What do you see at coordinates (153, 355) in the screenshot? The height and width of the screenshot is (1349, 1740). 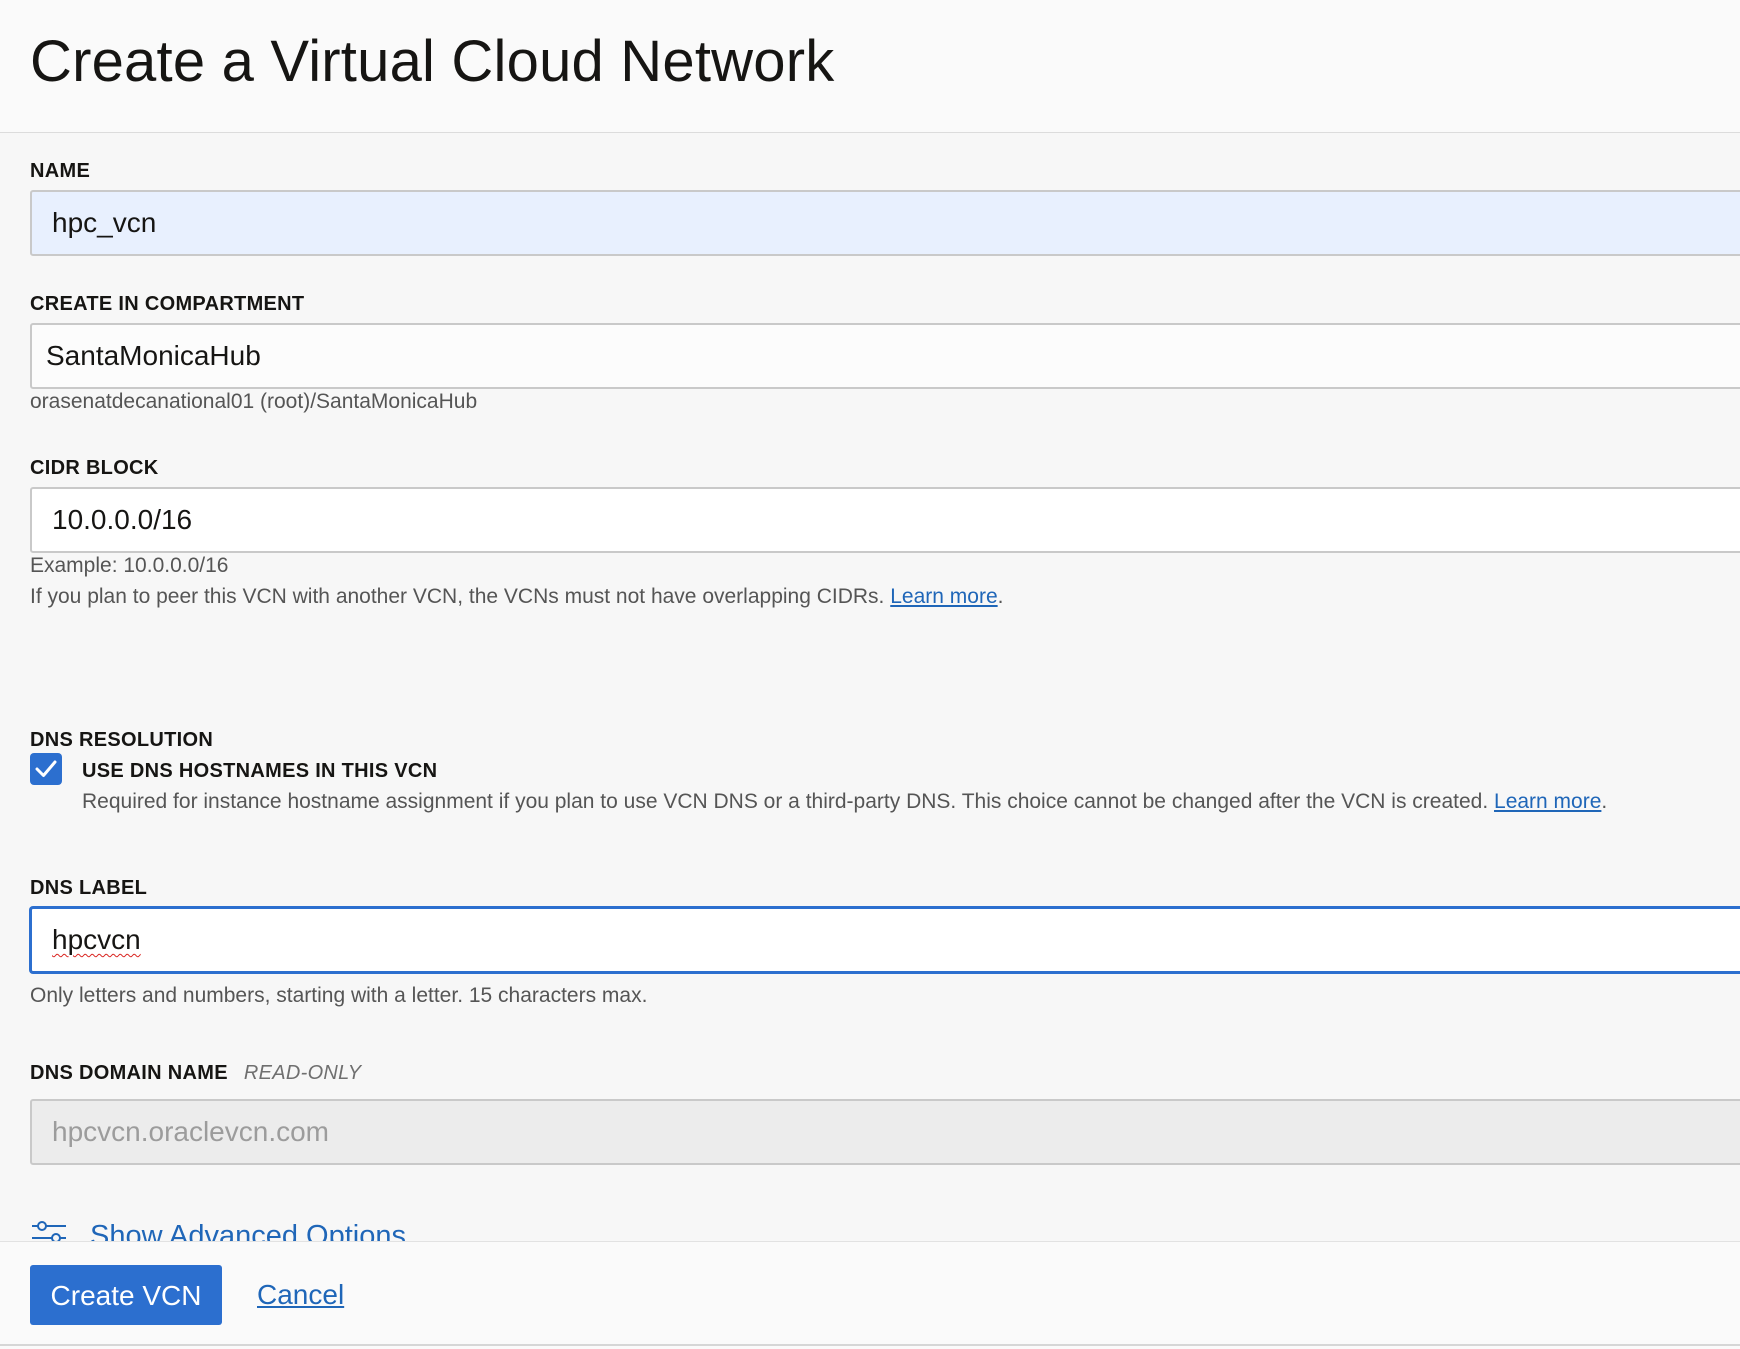 I see `compartment-select-value: SantaMonicaHub` at bounding box center [153, 355].